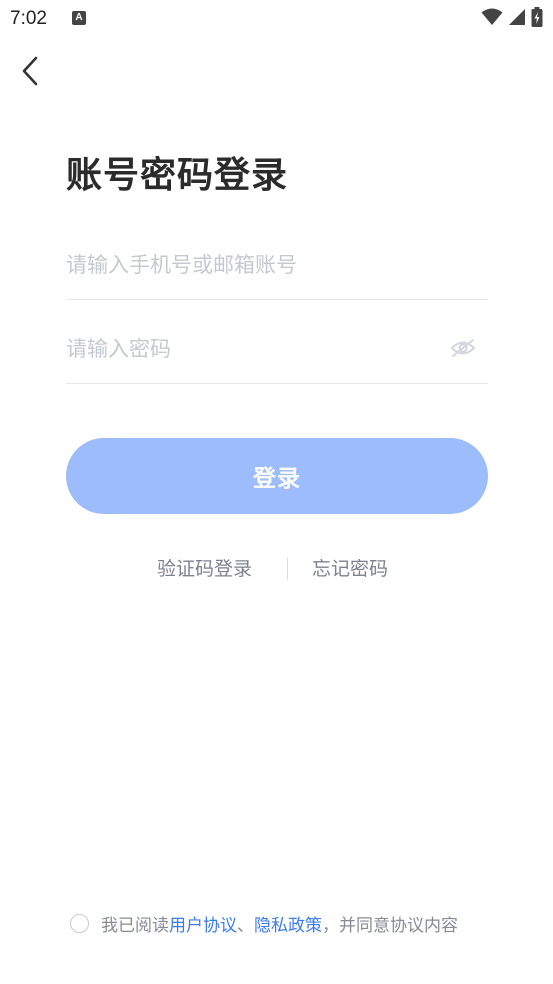  What do you see at coordinates (277, 476) in the screenshot?
I see `login-button: 登录` at bounding box center [277, 476].